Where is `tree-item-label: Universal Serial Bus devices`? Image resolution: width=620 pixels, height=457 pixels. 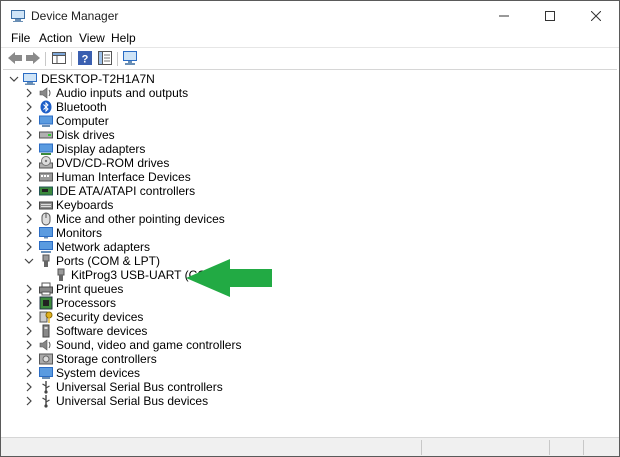 tree-item-label: Universal Serial Bus devices is located at coordinates (132, 401).